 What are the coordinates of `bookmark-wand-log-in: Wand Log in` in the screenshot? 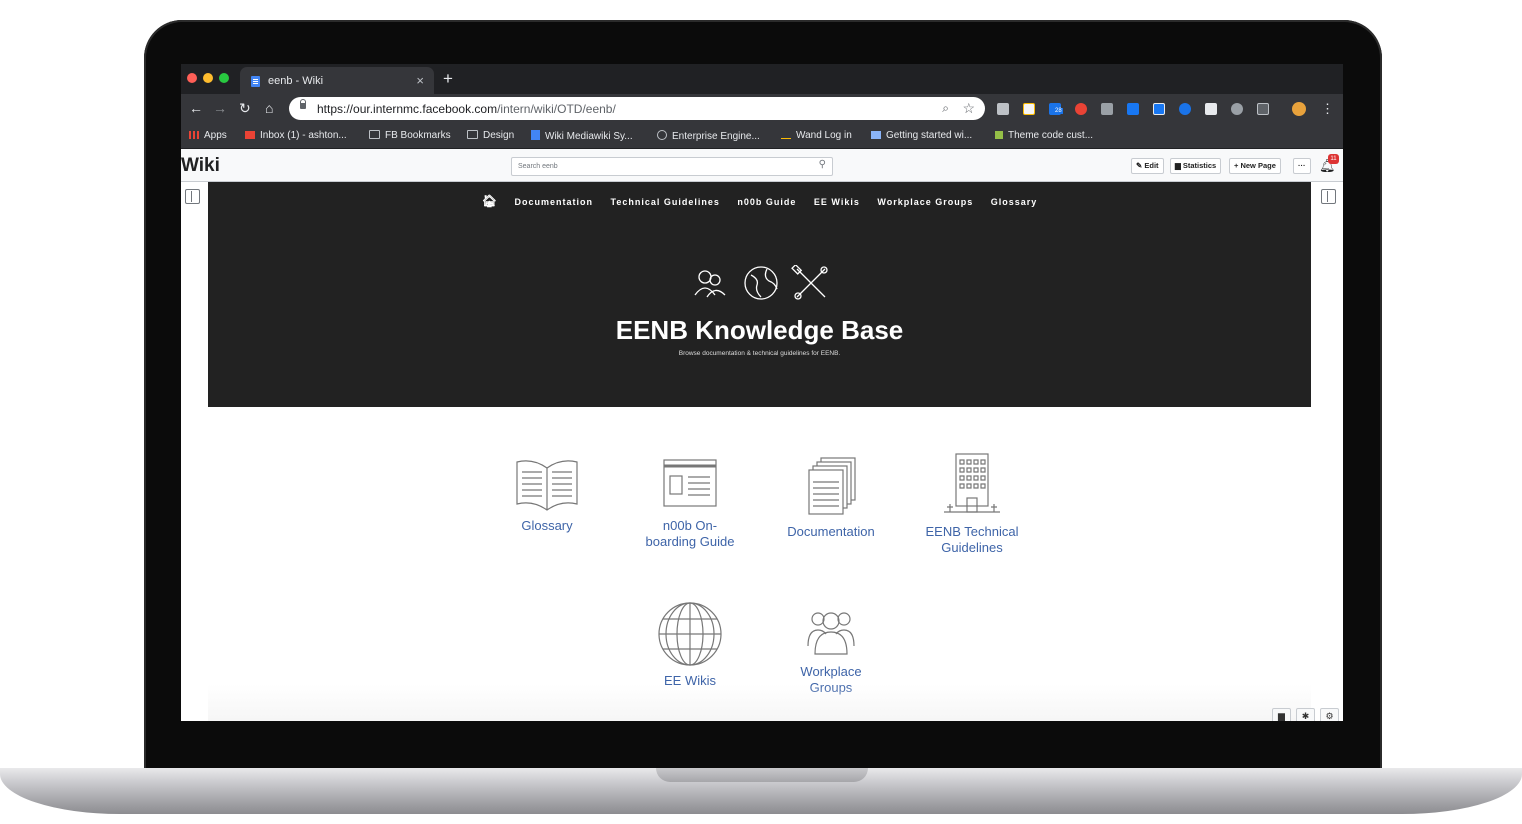 It's located at (816, 135).